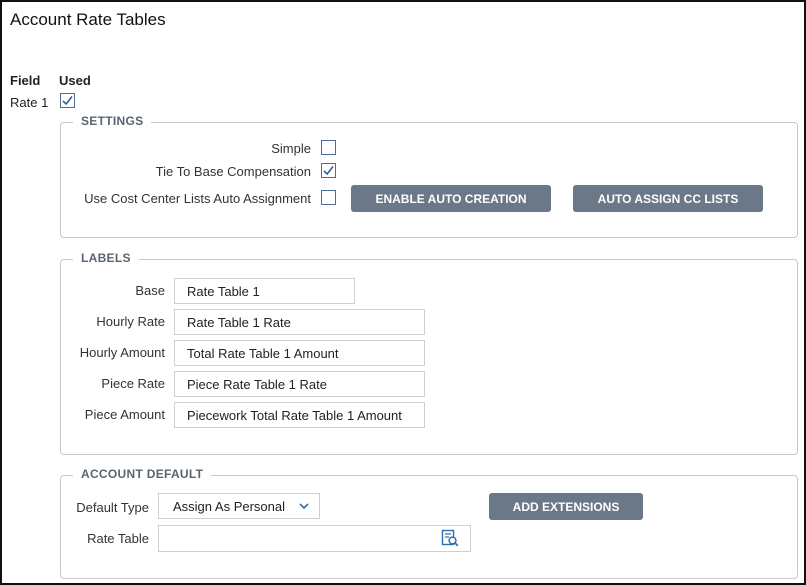  I want to click on field-column-header: Field, so click(25, 80).